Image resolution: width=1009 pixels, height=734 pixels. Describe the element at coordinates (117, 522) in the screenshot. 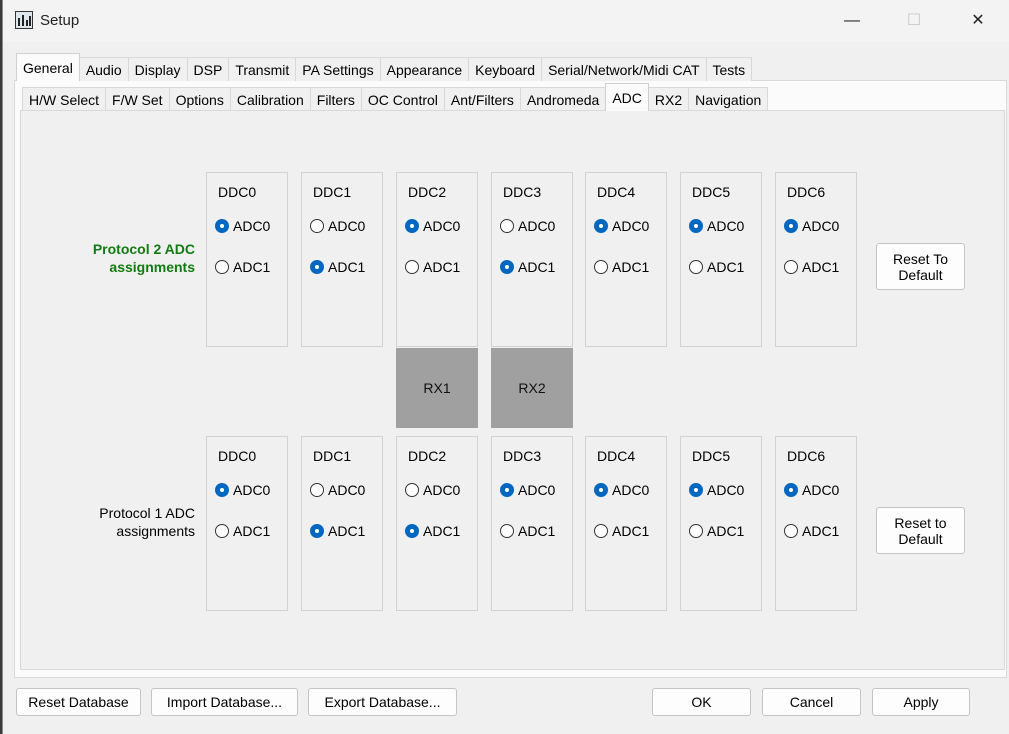

I see `protocol1-label: Protocol 1 ADC assignments` at that location.